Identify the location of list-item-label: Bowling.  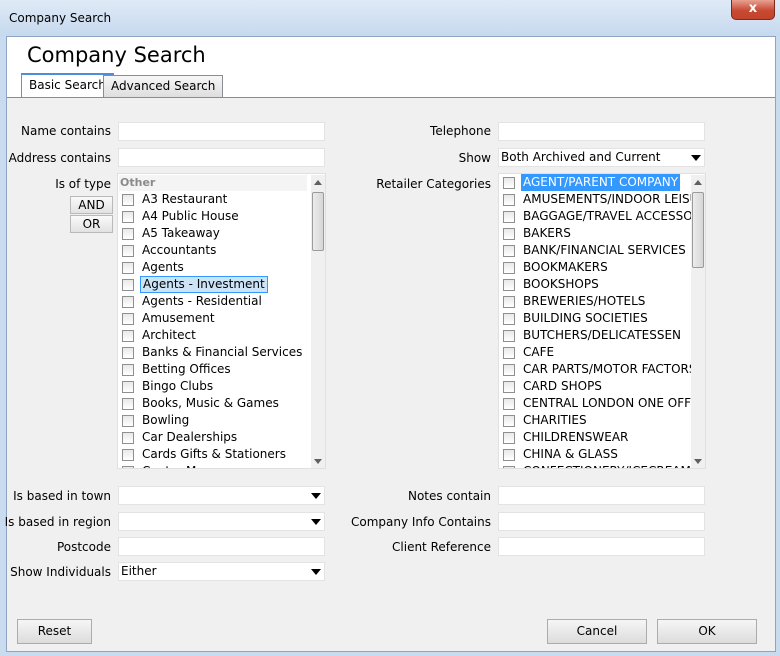
(166, 420).